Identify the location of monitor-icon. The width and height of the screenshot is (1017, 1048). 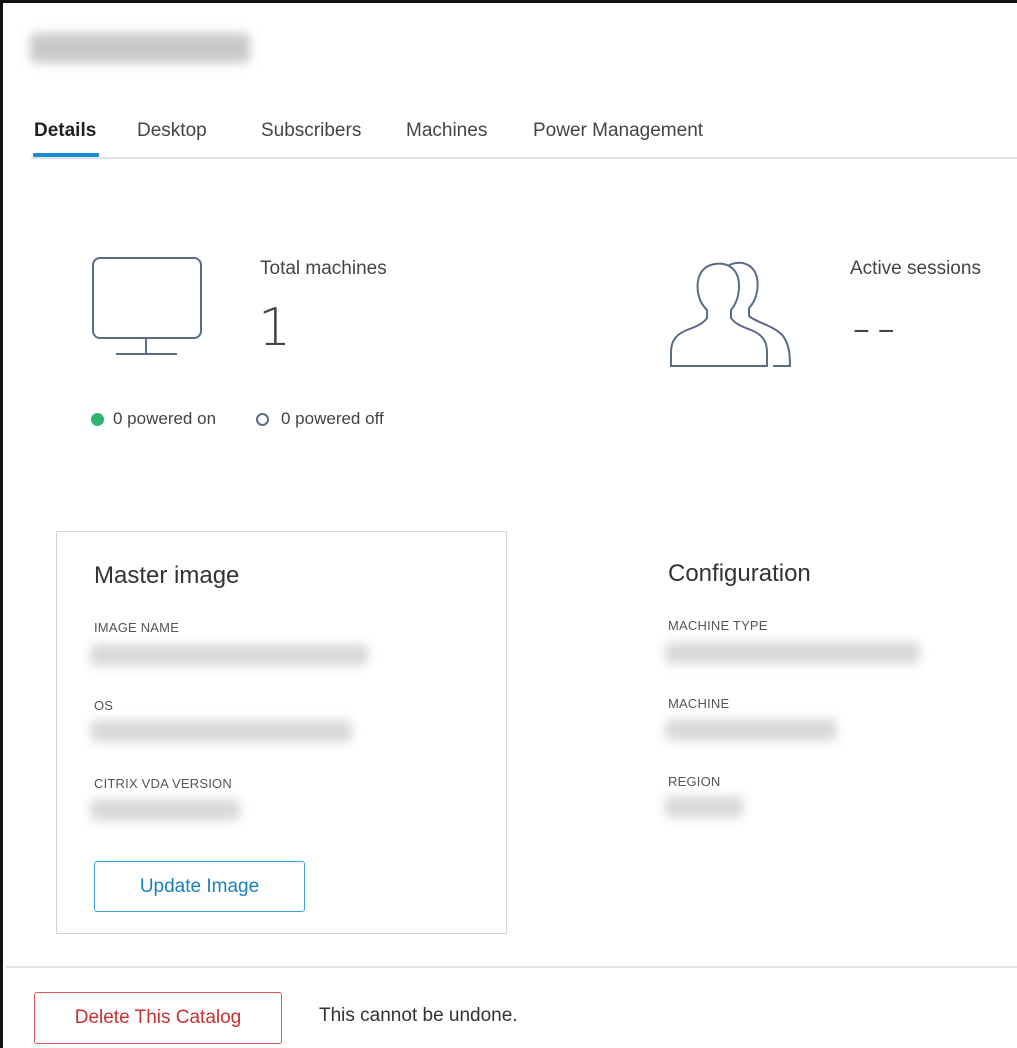
(147, 306).